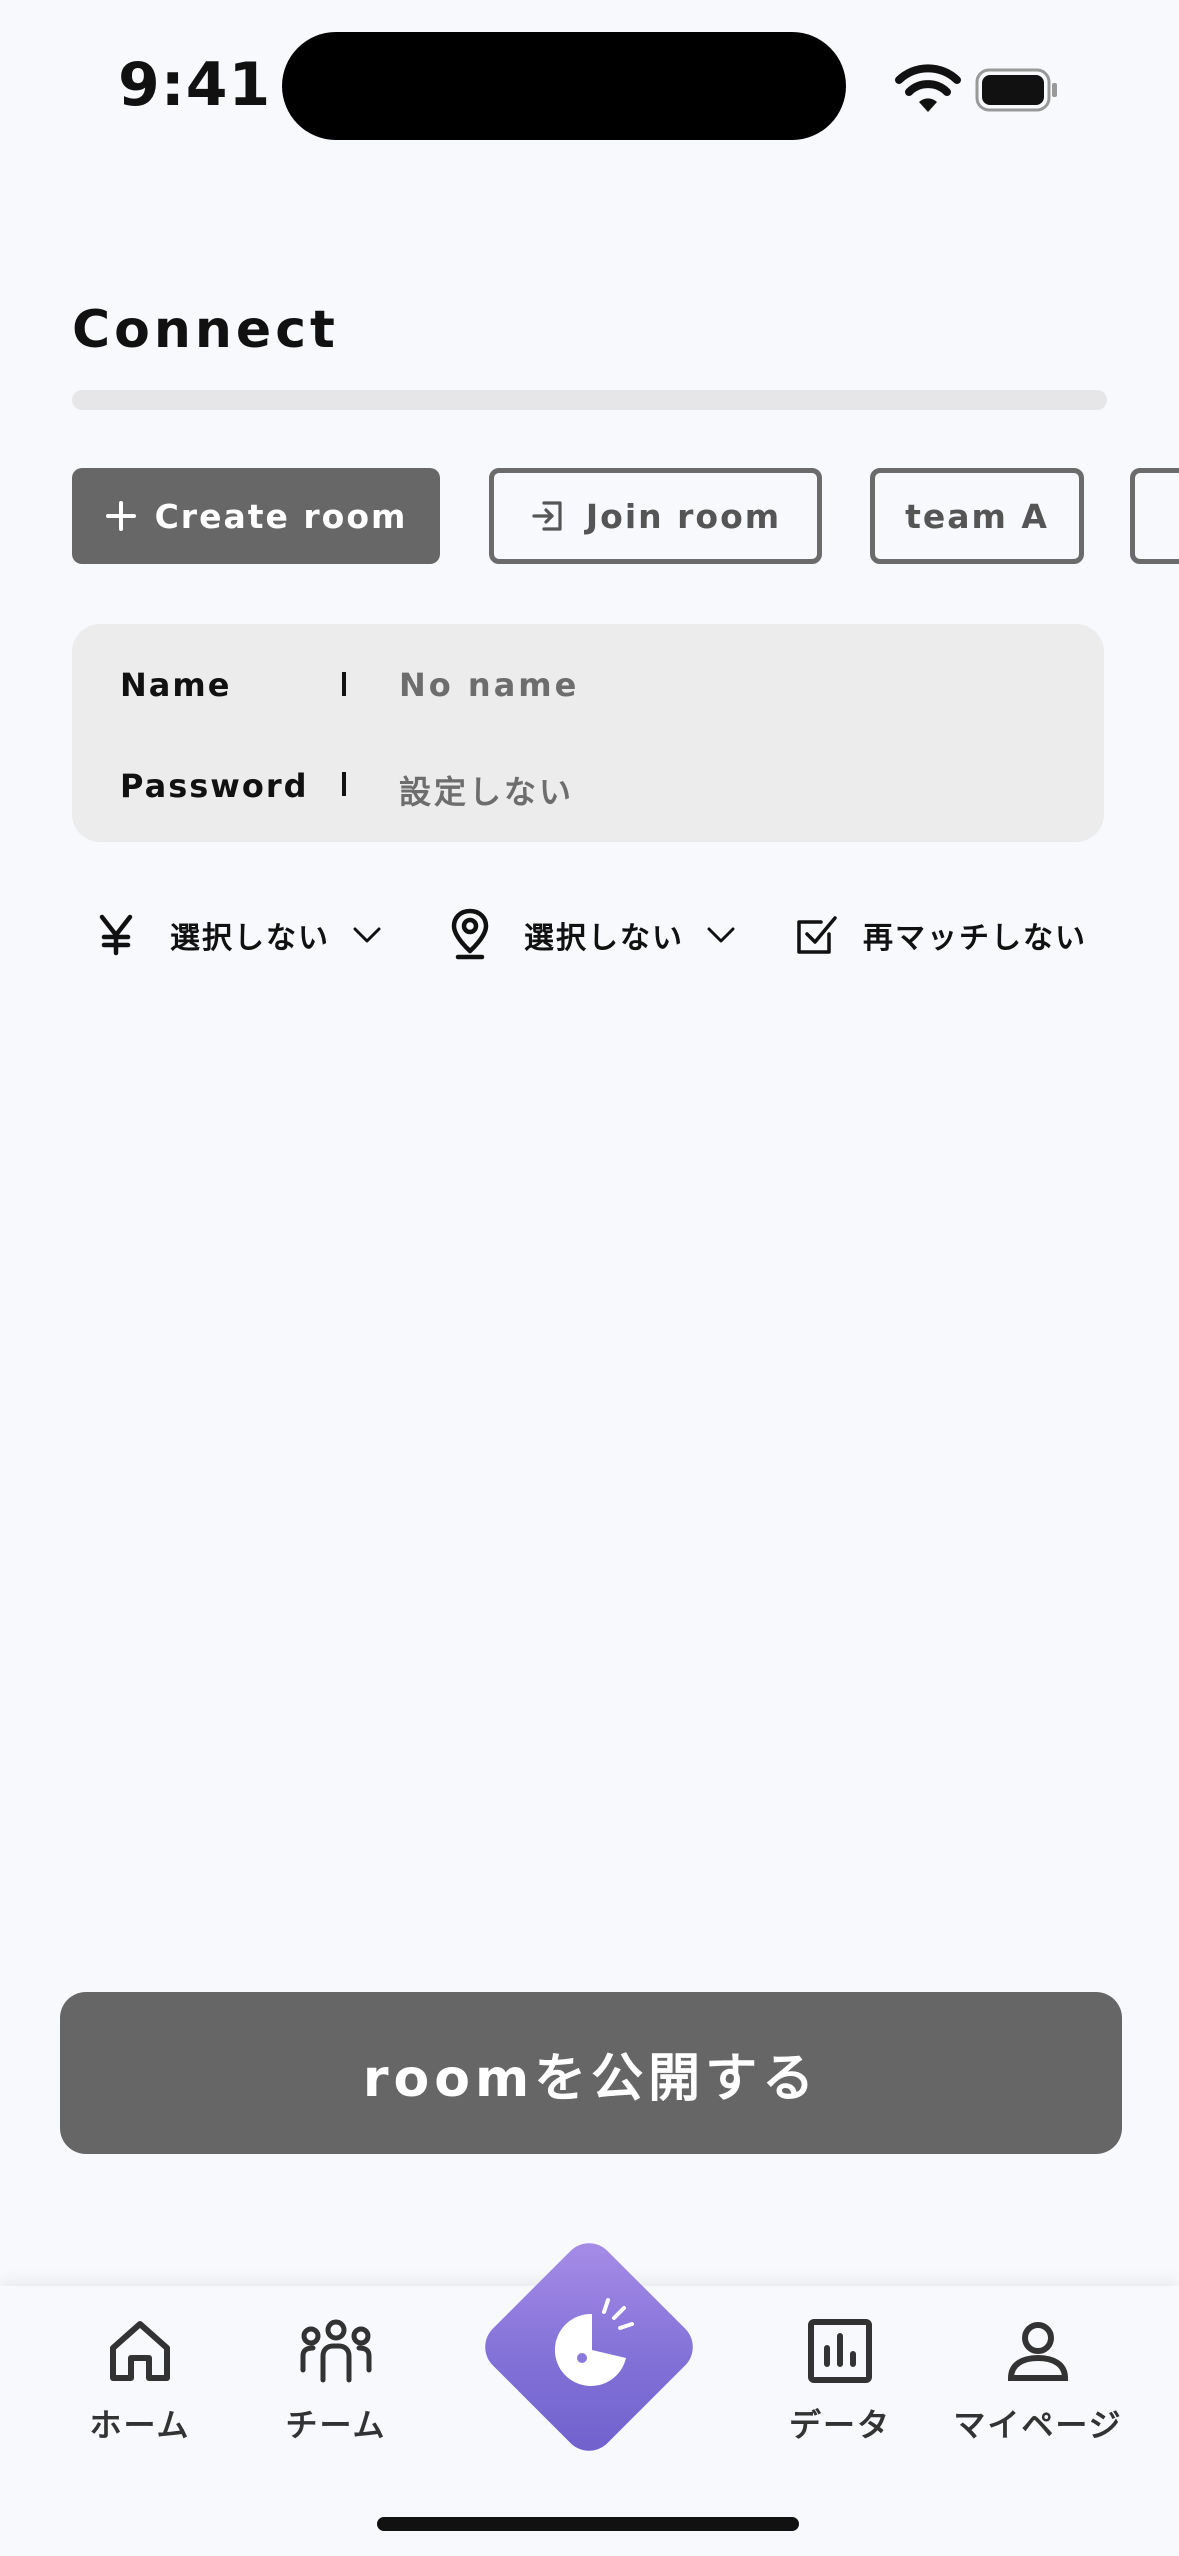 Image resolution: width=1179 pixels, height=2556 pixels. What do you see at coordinates (205, 330) in the screenshot?
I see `page-title: Connect` at bounding box center [205, 330].